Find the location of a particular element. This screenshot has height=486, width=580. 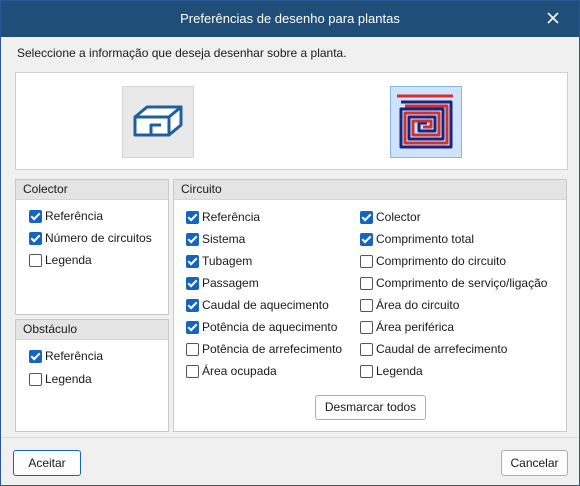

colector-group-title: Colector is located at coordinates (92, 190).